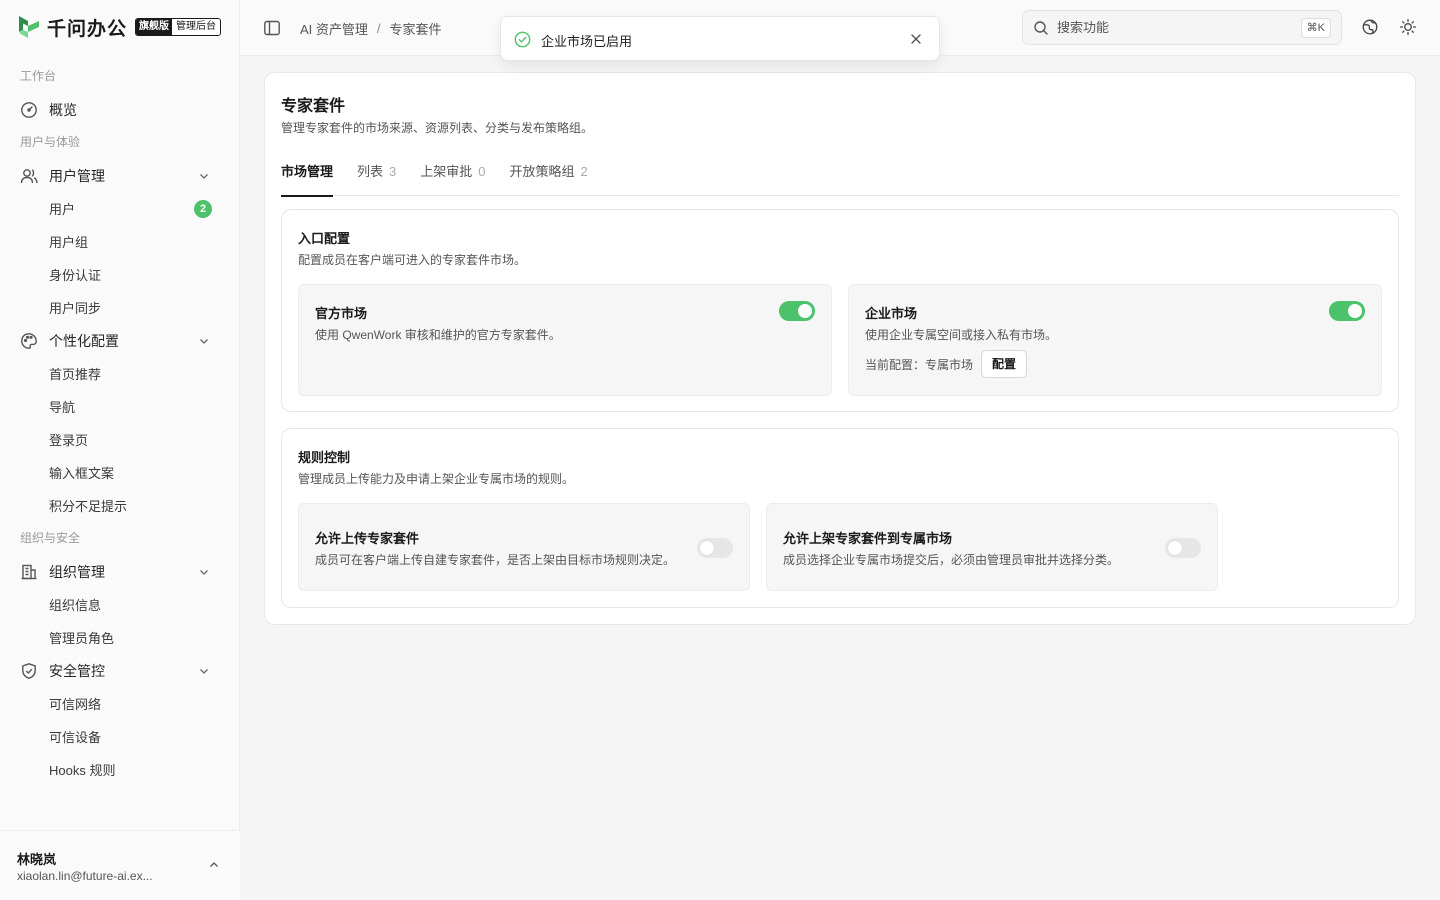  What do you see at coordinates (62, 209) in the screenshot?
I see `sidebar-item-label: 用户` at bounding box center [62, 209].